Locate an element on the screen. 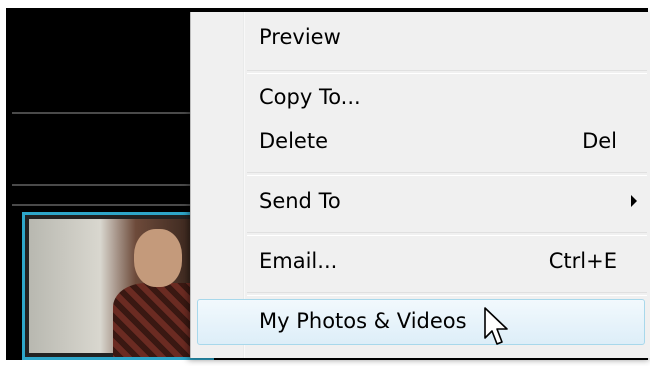  thumbnail-person-face is located at coordinates (158, 258).